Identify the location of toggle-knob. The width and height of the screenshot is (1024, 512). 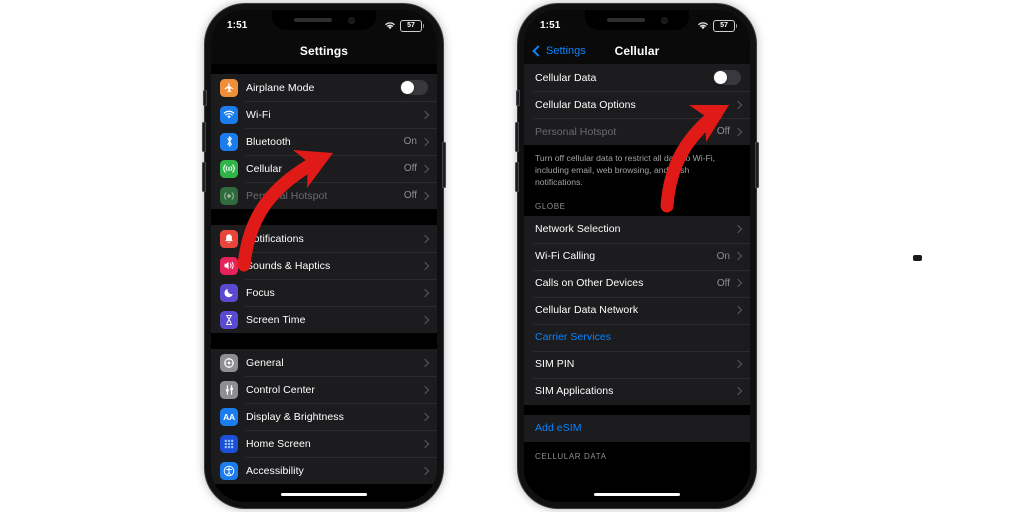
(720, 77).